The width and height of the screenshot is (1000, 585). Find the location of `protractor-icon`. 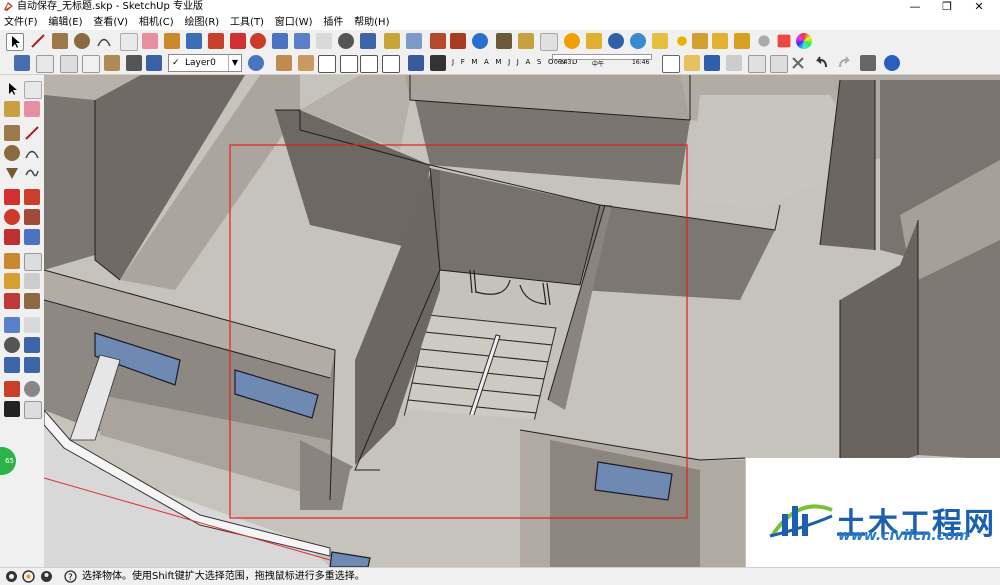

protractor-icon is located at coordinates (12, 281).